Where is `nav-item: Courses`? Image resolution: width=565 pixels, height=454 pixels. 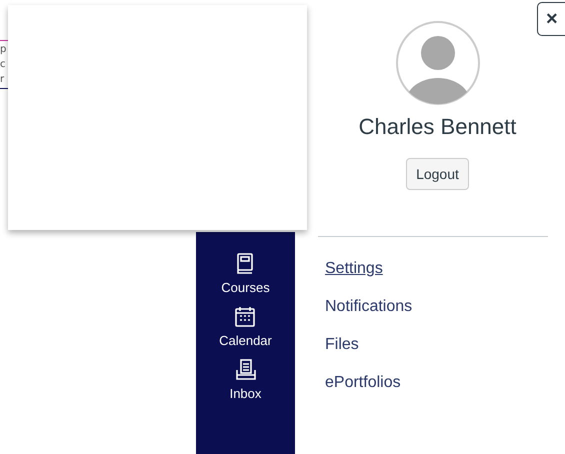
nav-item: Courses is located at coordinates (245, 273).